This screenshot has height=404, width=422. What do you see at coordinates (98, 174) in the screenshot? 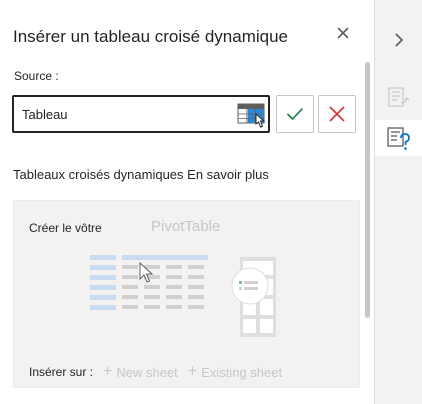
I see `section-heading-text: Tableaux croisés dynamiques` at bounding box center [98, 174].